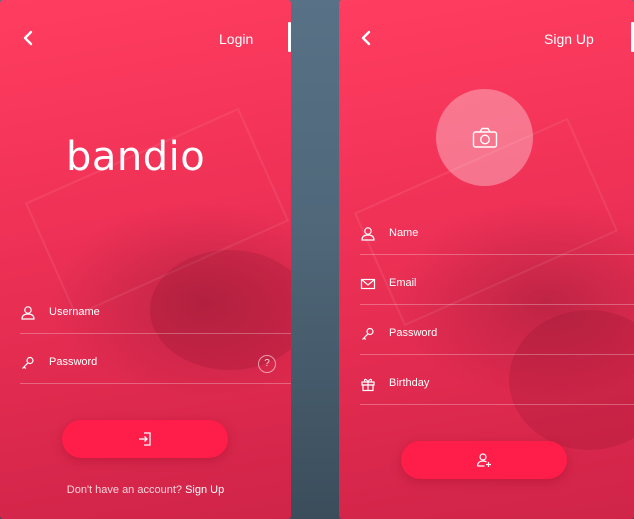 The width and height of the screenshot is (634, 519). I want to click on birthday-field: Birthday, so click(497, 387).